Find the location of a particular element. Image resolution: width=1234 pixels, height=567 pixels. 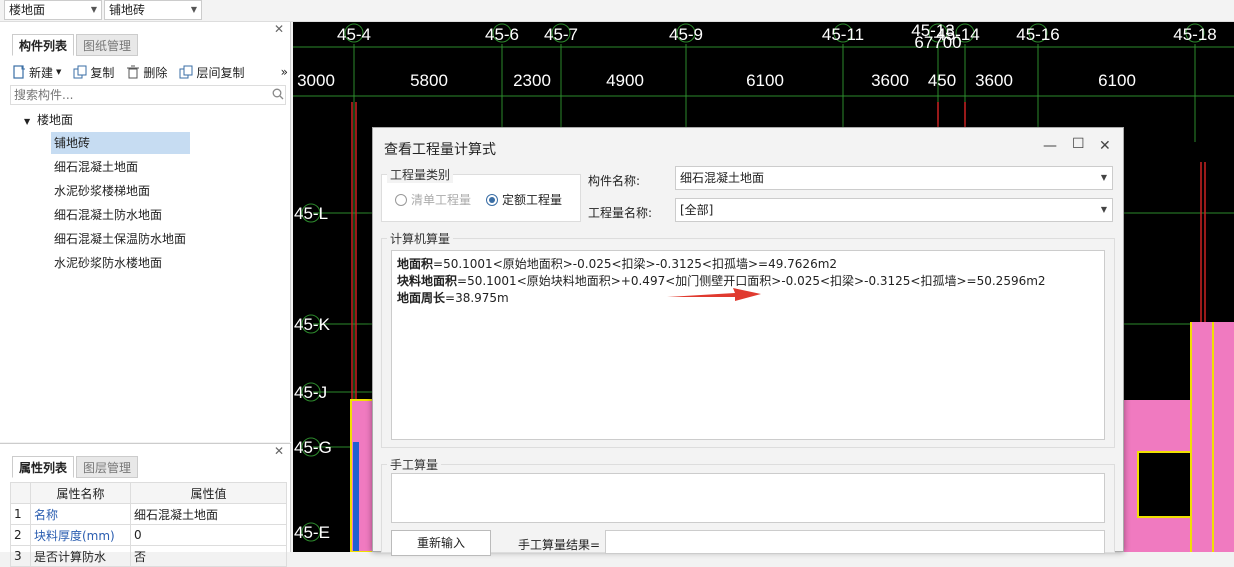

dim-label: 450 is located at coordinates (942, 80).